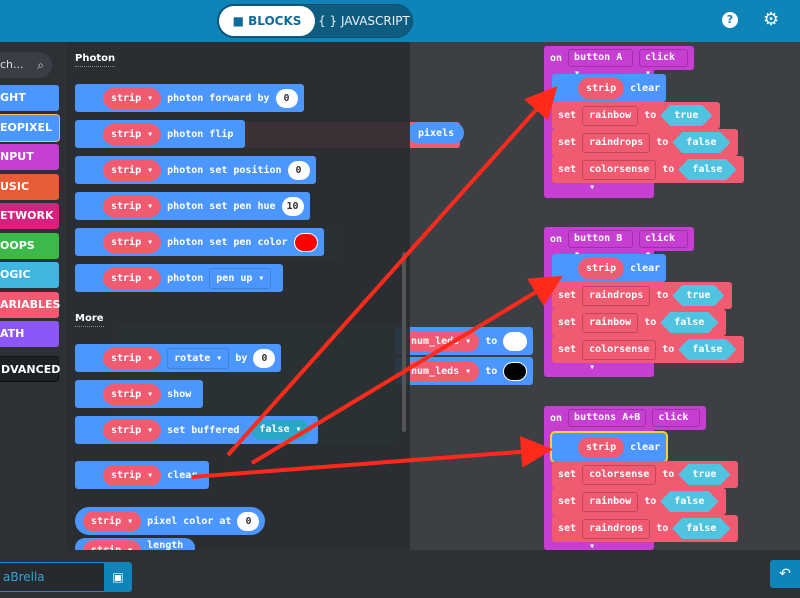 This screenshot has height=598, width=800. Describe the element at coordinates (771, 20) in the screenshot. I see `settings-gear-icon: ⚙` at that location.